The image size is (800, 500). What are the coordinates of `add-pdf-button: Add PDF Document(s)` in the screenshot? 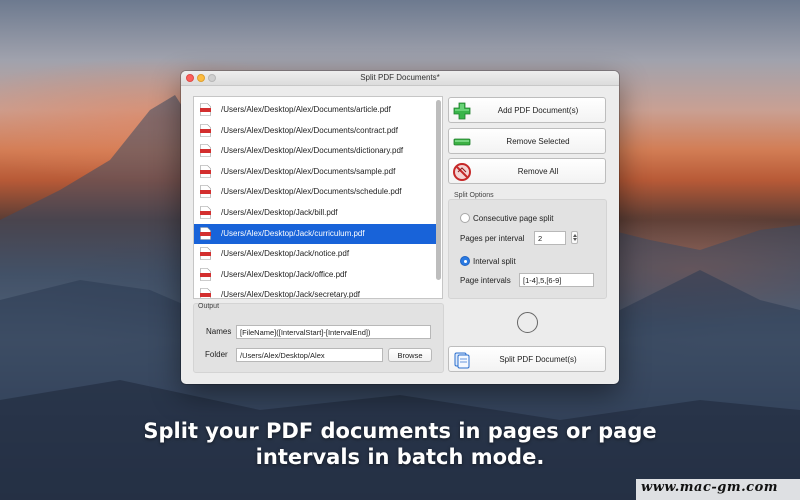 It's located at (527, 110).